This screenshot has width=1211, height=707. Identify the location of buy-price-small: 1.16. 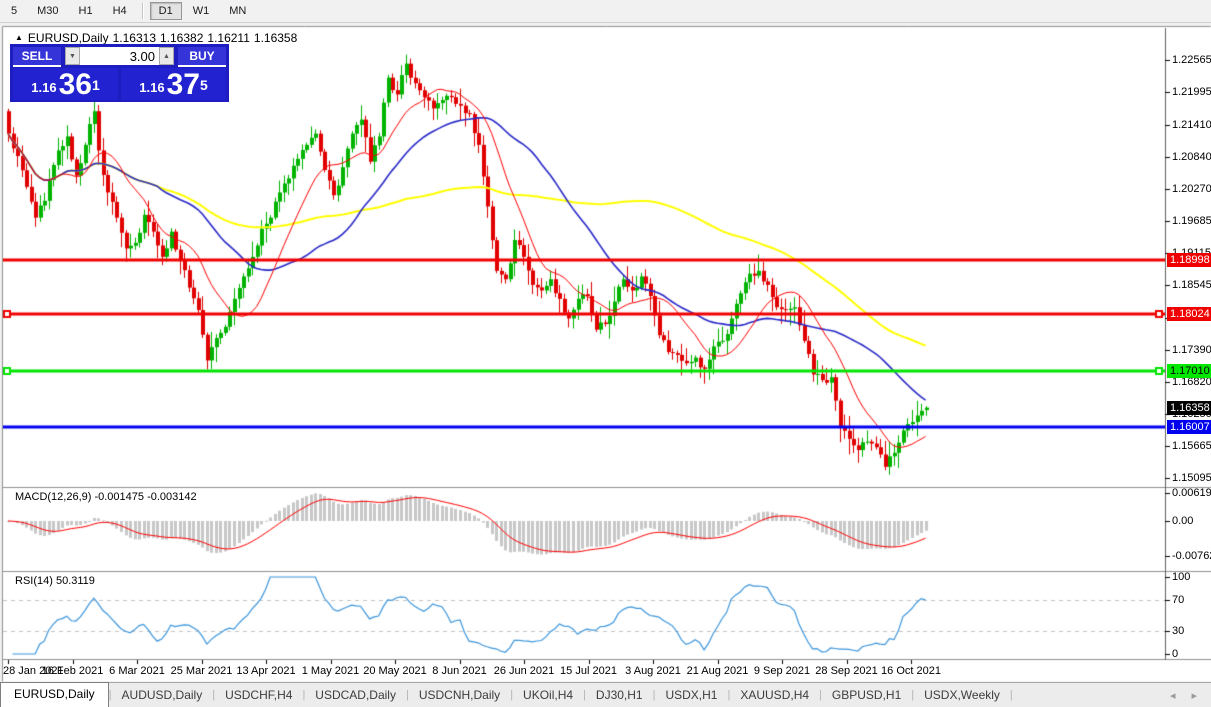
(152, 87).